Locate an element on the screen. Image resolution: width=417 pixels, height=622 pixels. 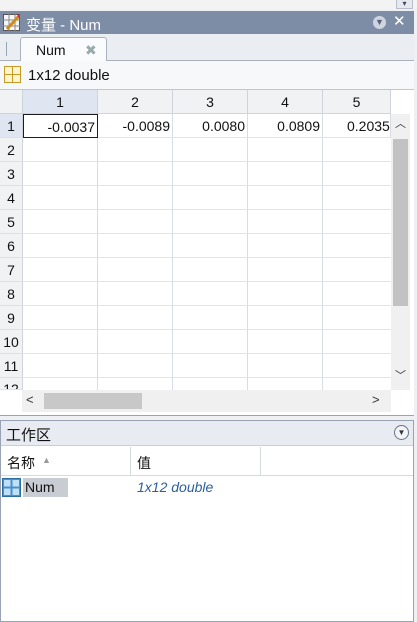
column-header: 1 is located at coordinates (60, 102).